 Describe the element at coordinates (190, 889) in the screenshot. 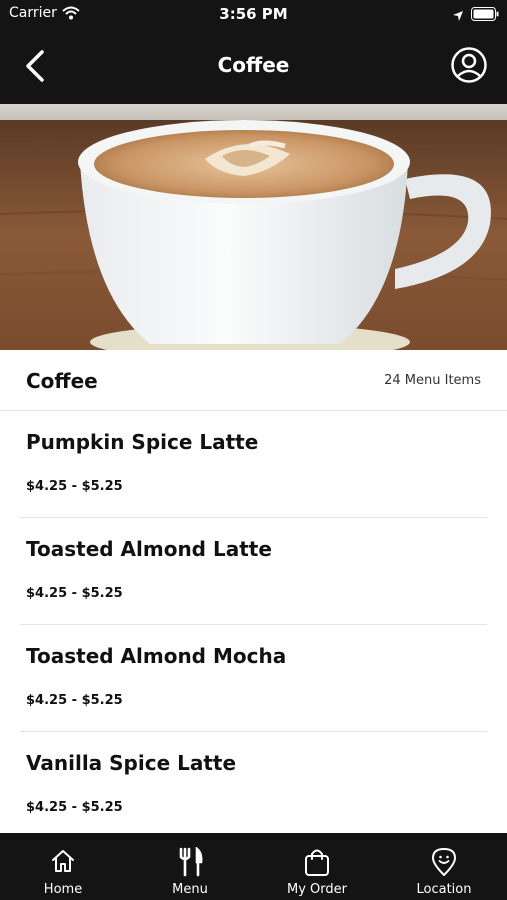

I see `tab-menu-label: Menu` at that location.